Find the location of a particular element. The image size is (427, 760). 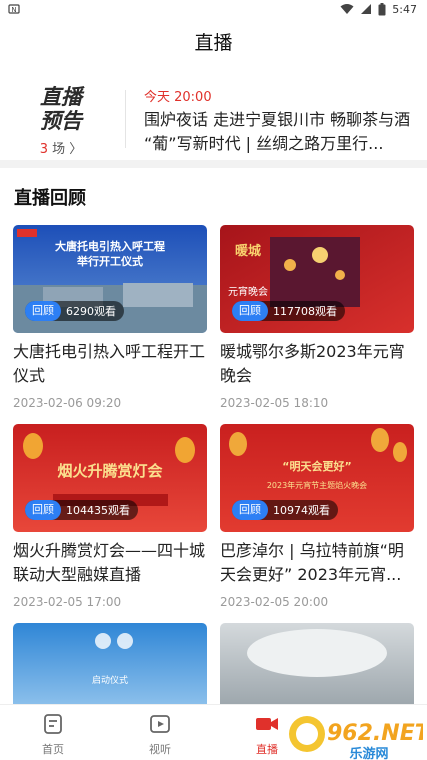

wifi-icon is located at coordinates (347, 9).